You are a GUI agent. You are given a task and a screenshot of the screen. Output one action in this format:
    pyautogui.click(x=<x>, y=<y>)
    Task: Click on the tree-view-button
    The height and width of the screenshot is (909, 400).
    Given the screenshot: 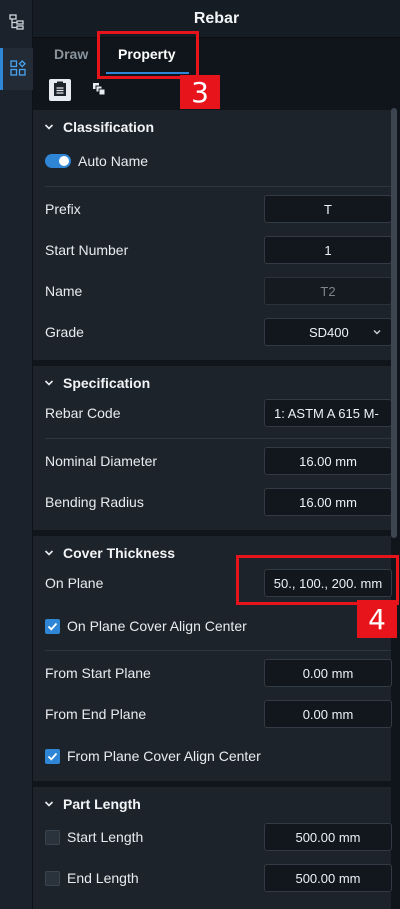 What is the action you would take?
    pyautogui.click(x=16, y=23)
    